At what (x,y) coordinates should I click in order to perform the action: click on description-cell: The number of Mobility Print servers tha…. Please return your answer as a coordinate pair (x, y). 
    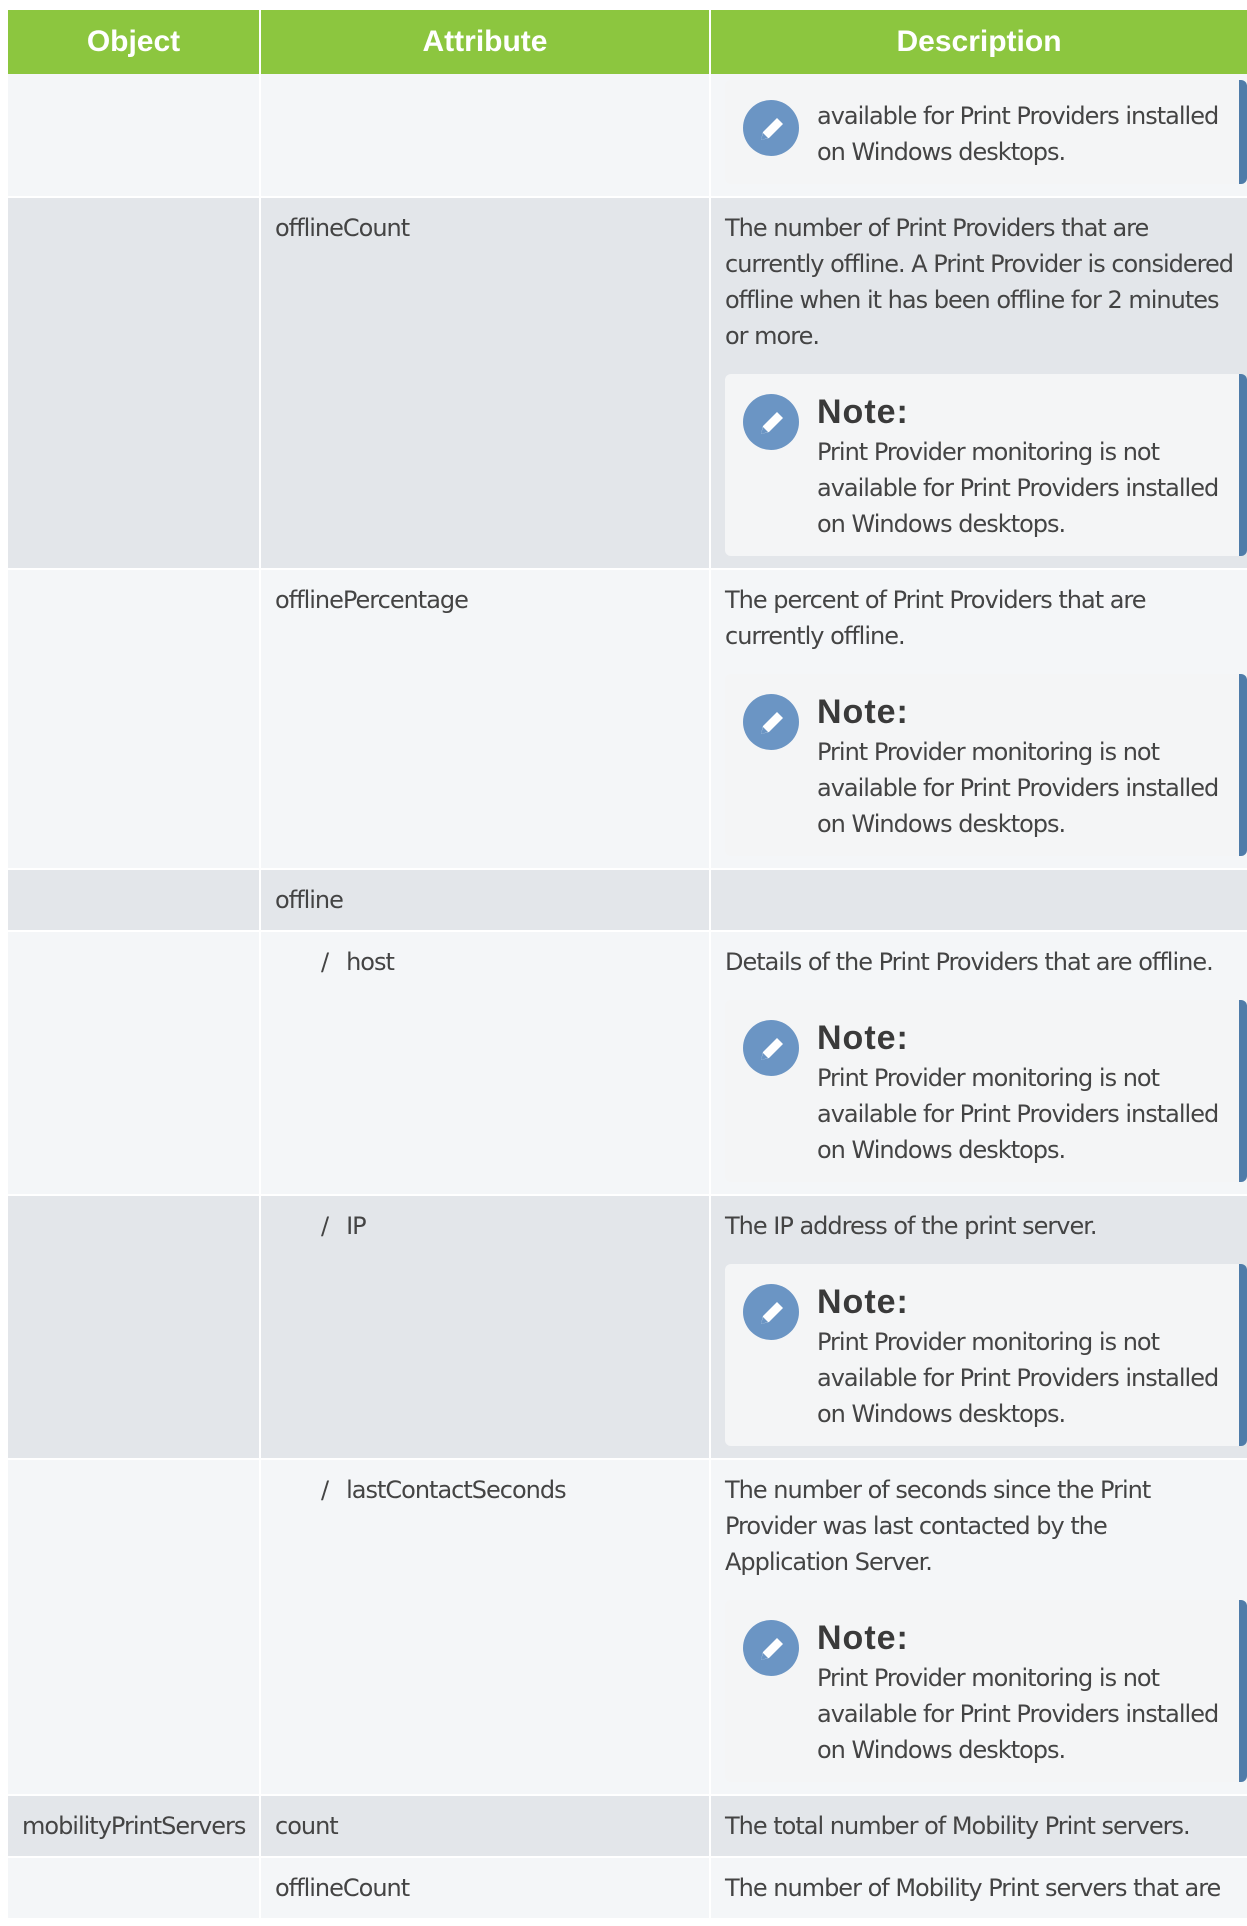
    Looking at the image, I should click on (978, 1888).